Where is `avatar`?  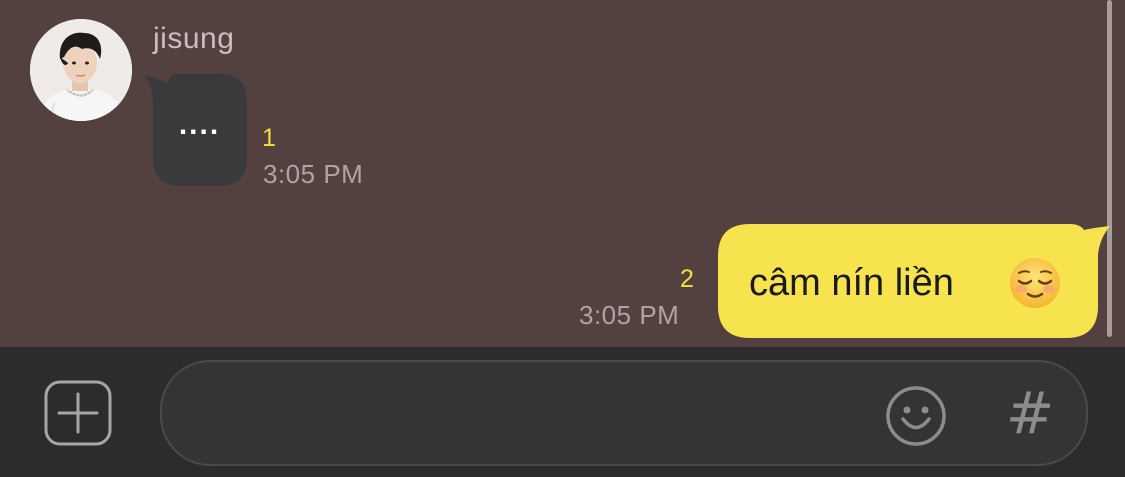
avatar is located at coordinates (81, 70).